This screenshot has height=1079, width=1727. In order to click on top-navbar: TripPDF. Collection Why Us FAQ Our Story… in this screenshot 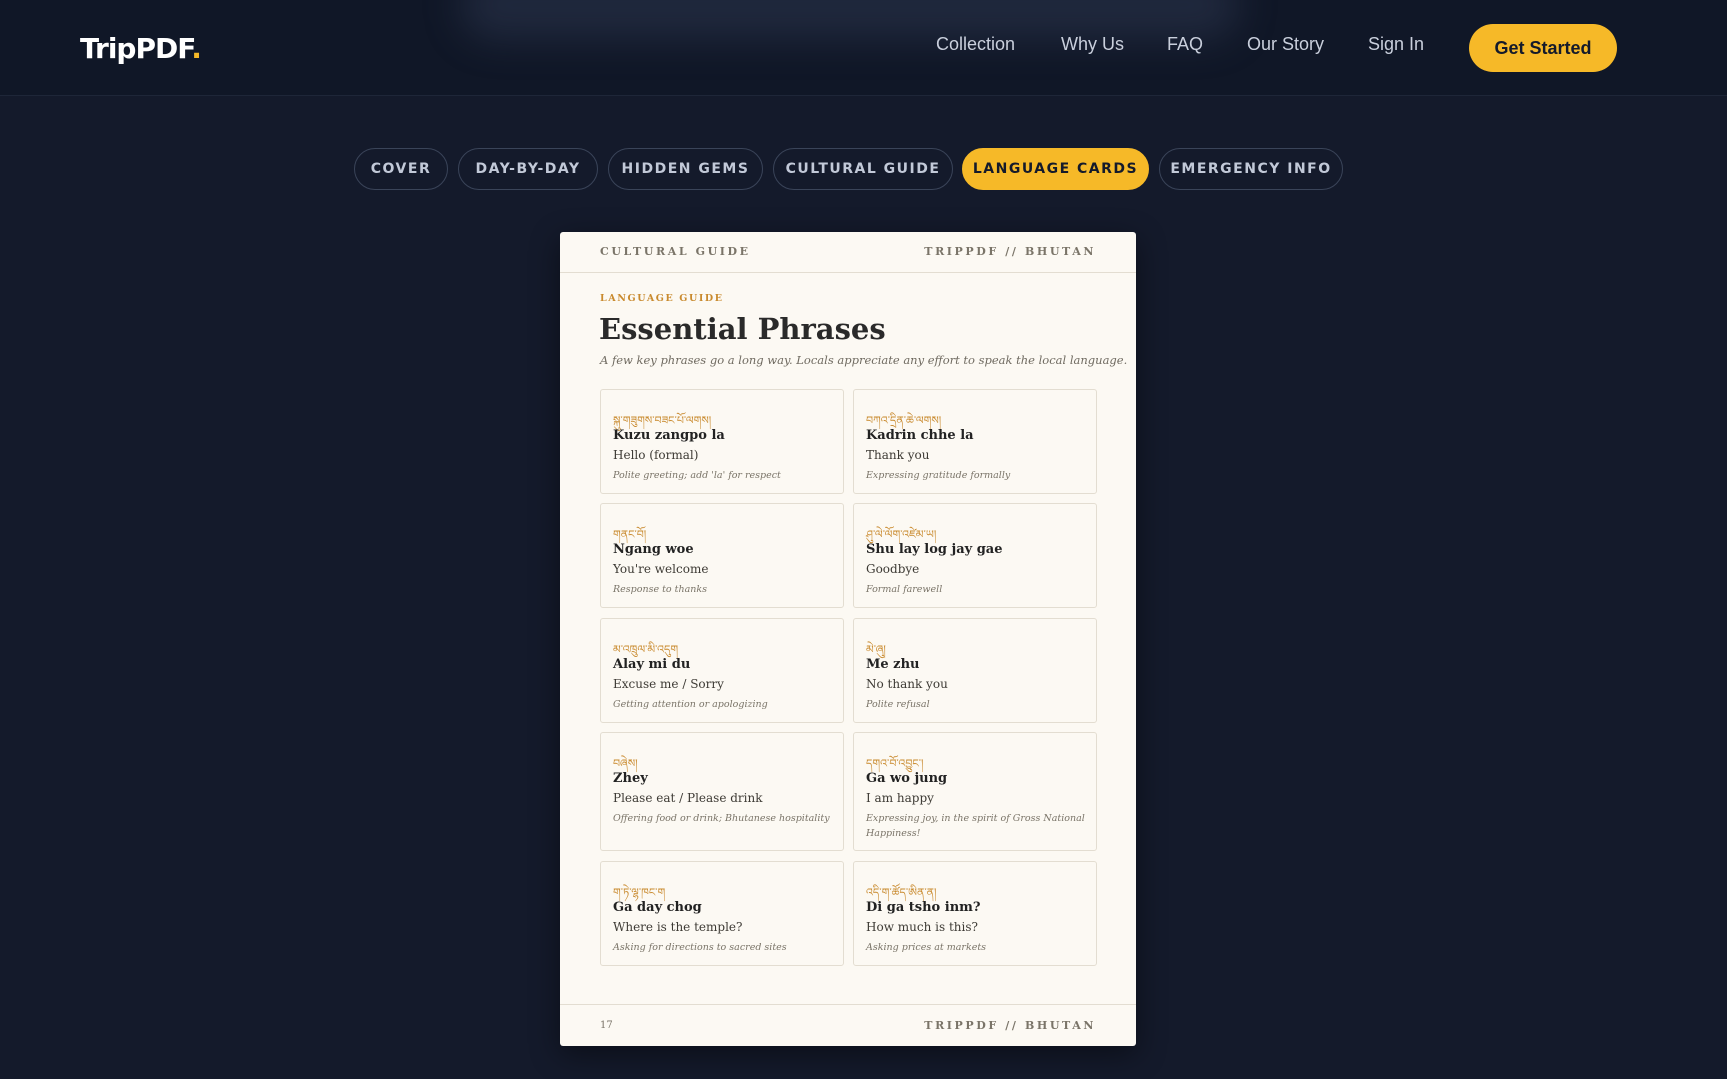, I will do `click(863, 48)`.